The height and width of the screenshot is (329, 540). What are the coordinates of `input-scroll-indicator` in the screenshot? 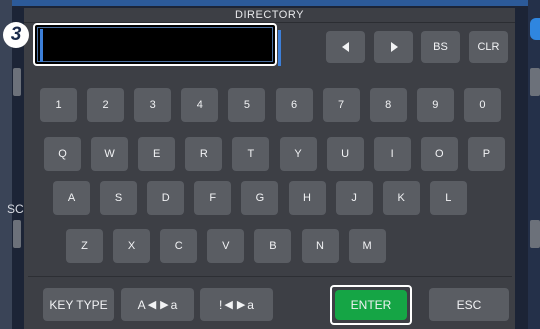 It's located at (279, 48).